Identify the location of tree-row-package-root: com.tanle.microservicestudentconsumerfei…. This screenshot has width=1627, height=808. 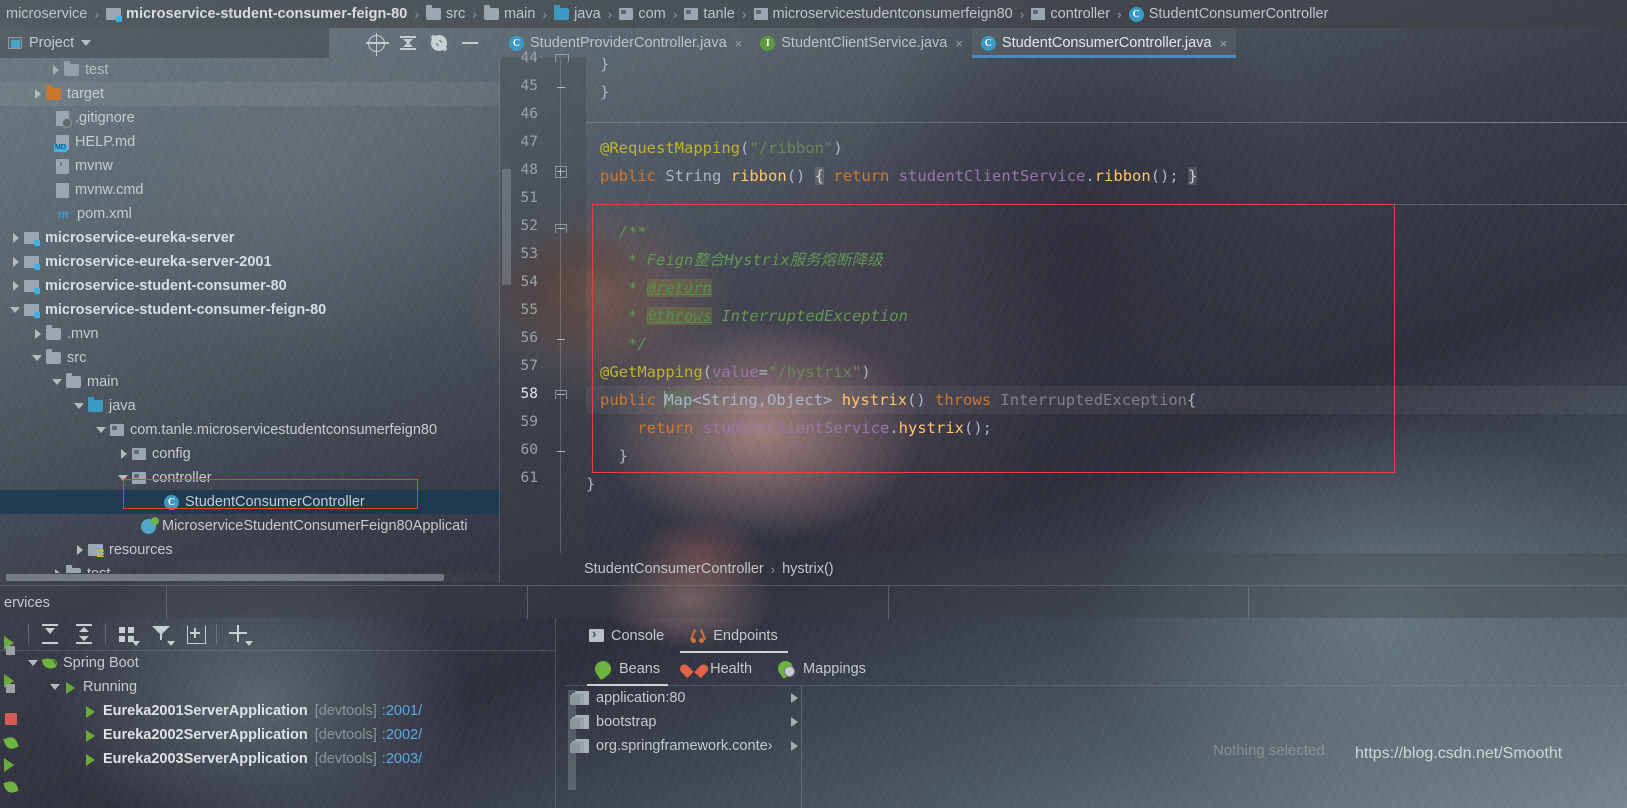
(250, 430).